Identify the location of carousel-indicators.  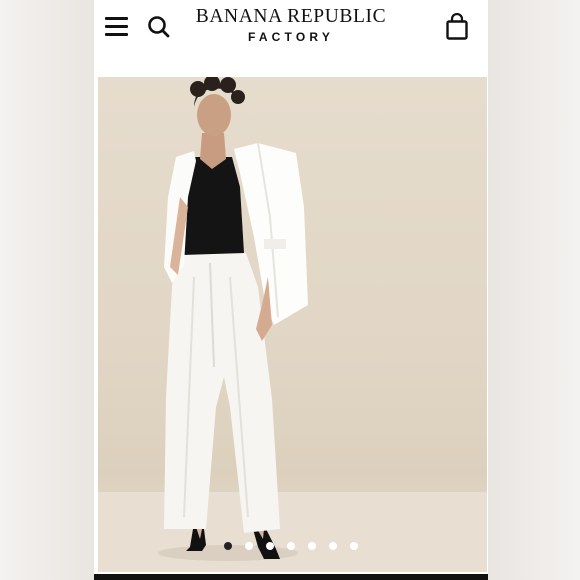
(291, 547).